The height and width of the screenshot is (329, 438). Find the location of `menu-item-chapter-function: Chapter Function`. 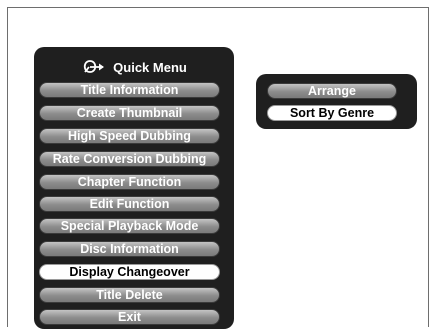

menu-item-chapter-function: Chapter Function is located at coordinates (129, 182).